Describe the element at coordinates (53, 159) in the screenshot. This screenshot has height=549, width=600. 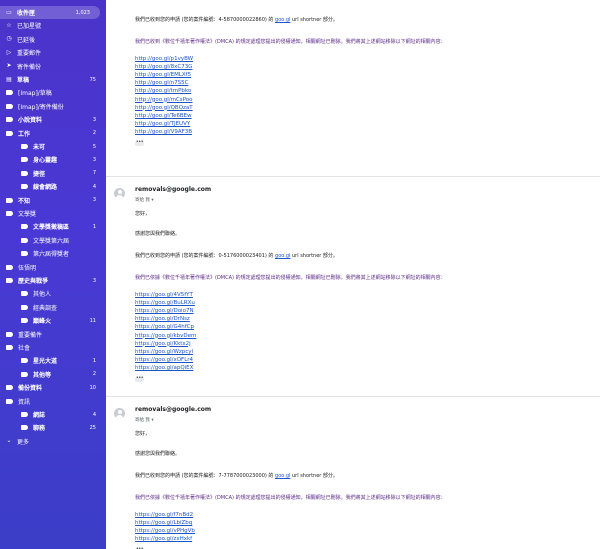
I see `sidebar-item: 身心靈趣 3` at that location.